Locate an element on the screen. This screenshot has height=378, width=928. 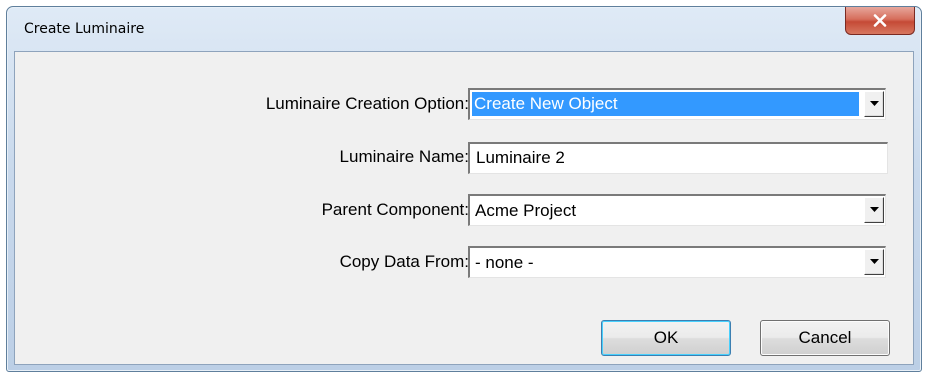
ok-button-label: OK is located at coordinates (666, 337).